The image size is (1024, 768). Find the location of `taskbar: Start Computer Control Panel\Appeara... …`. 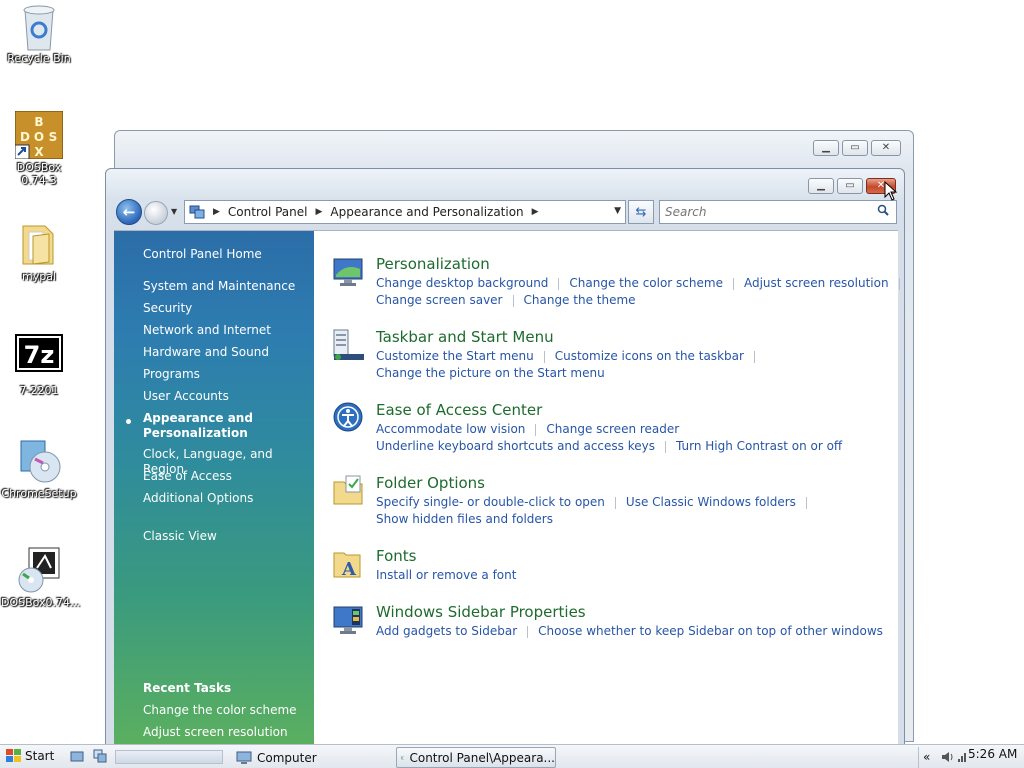

taskbar: Start Computer Control Panel\Appeara... … is located at coordinates (512, 756).